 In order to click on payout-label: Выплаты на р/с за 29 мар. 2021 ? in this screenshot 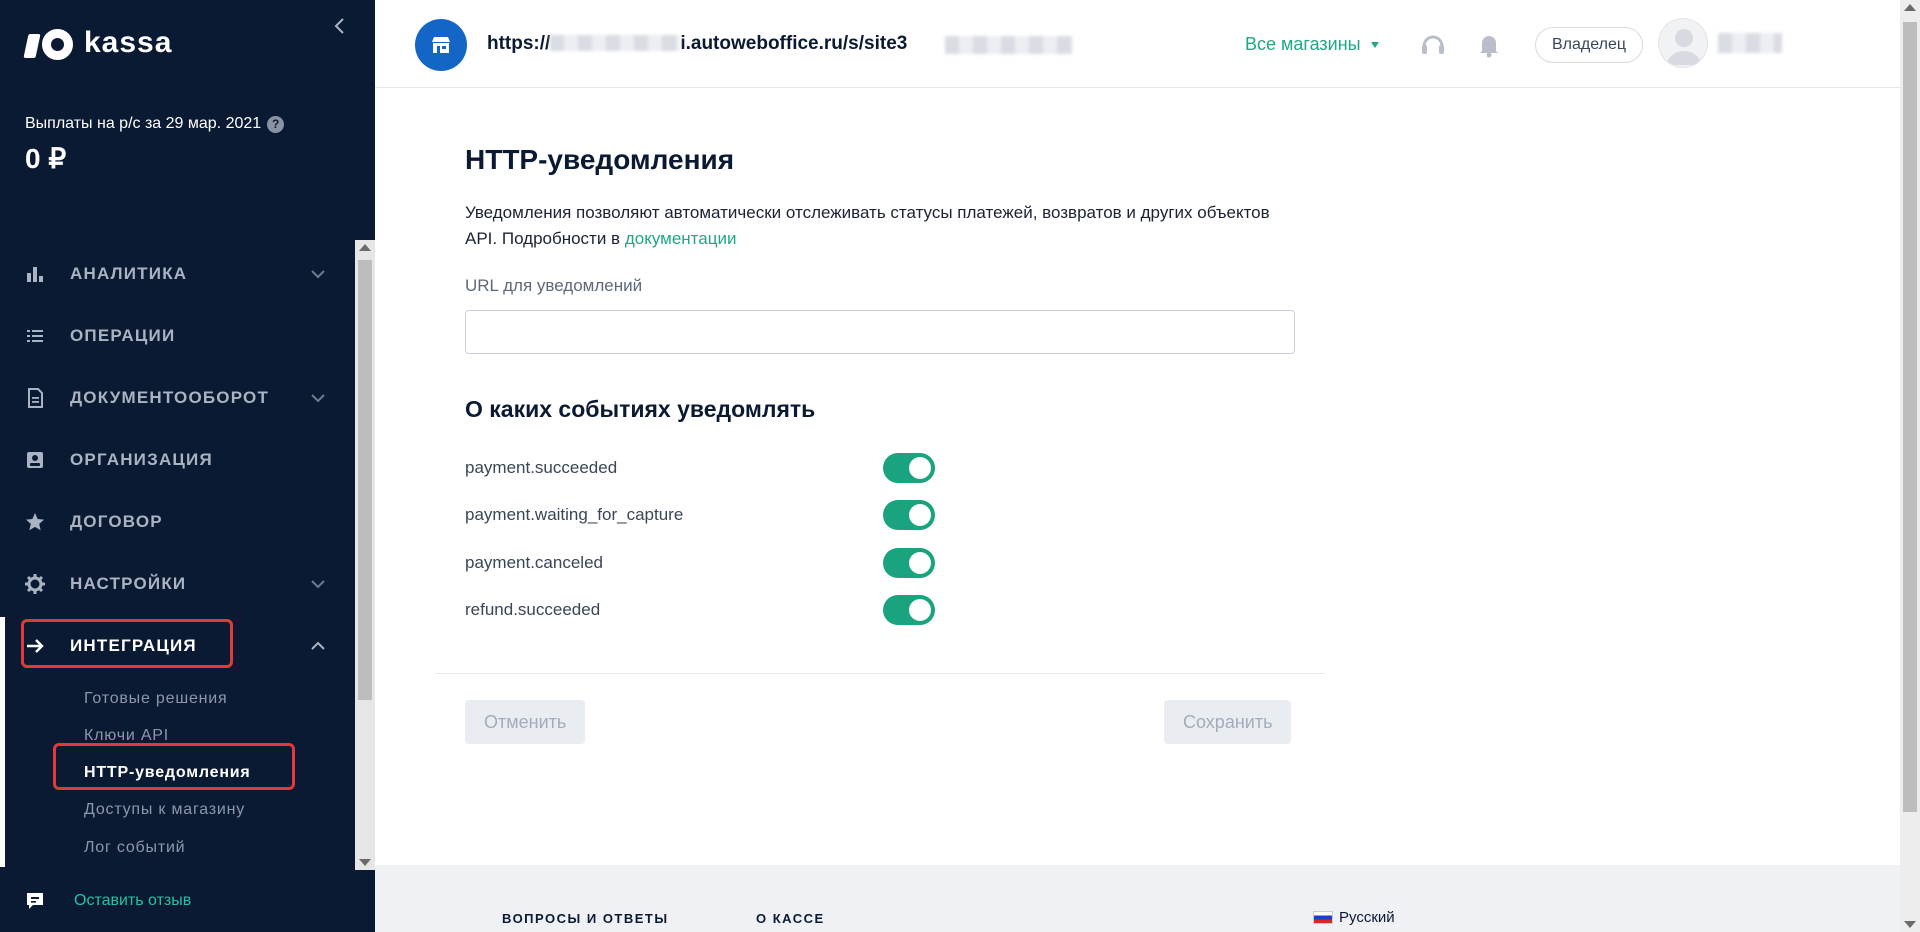, I will do `click(155, 124)`.